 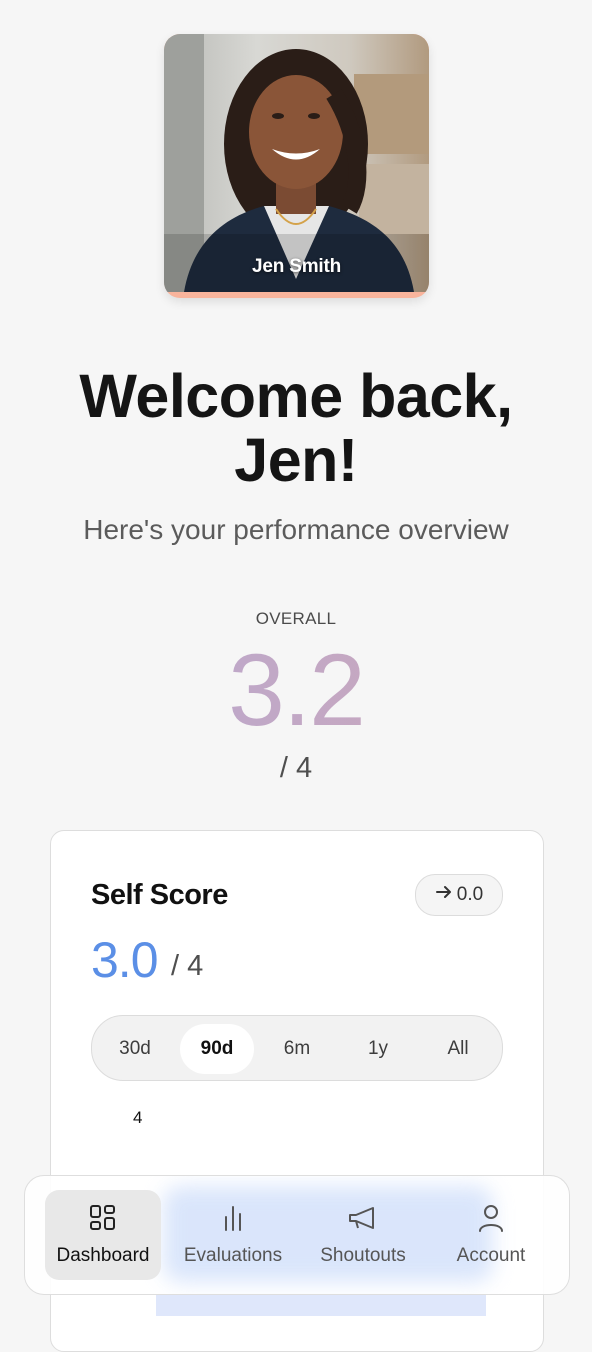 What do you see at coordinates (135, 1049) in the screenshot?
I see `range-30d: 30d` at bounding box center [135, 1049].